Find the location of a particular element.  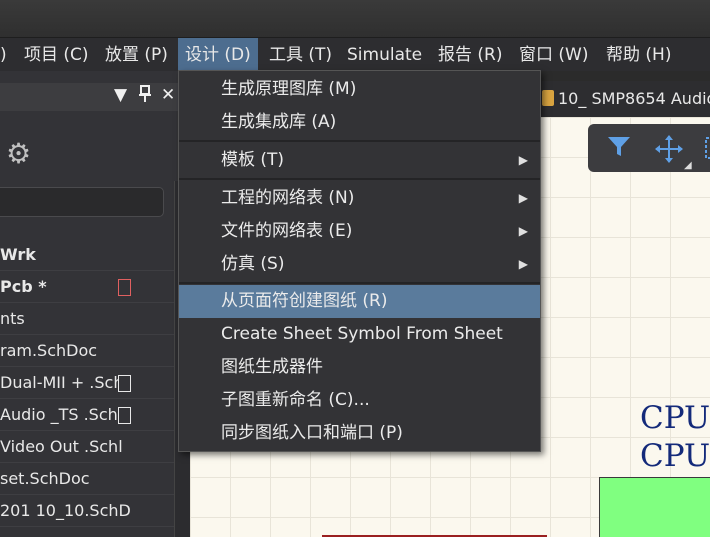

document-tab-bar: 10_ SMP8654 Audio is located at coordinates (625, 99).